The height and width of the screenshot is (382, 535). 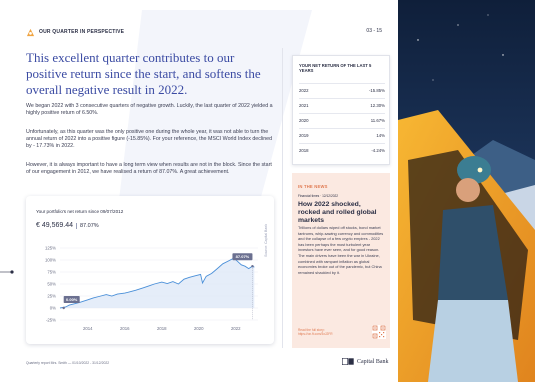 What do you see at coordinates (162, 328) in the screenshot?
I see `x-tick-label: 2018` at bounding box center [162, 328].